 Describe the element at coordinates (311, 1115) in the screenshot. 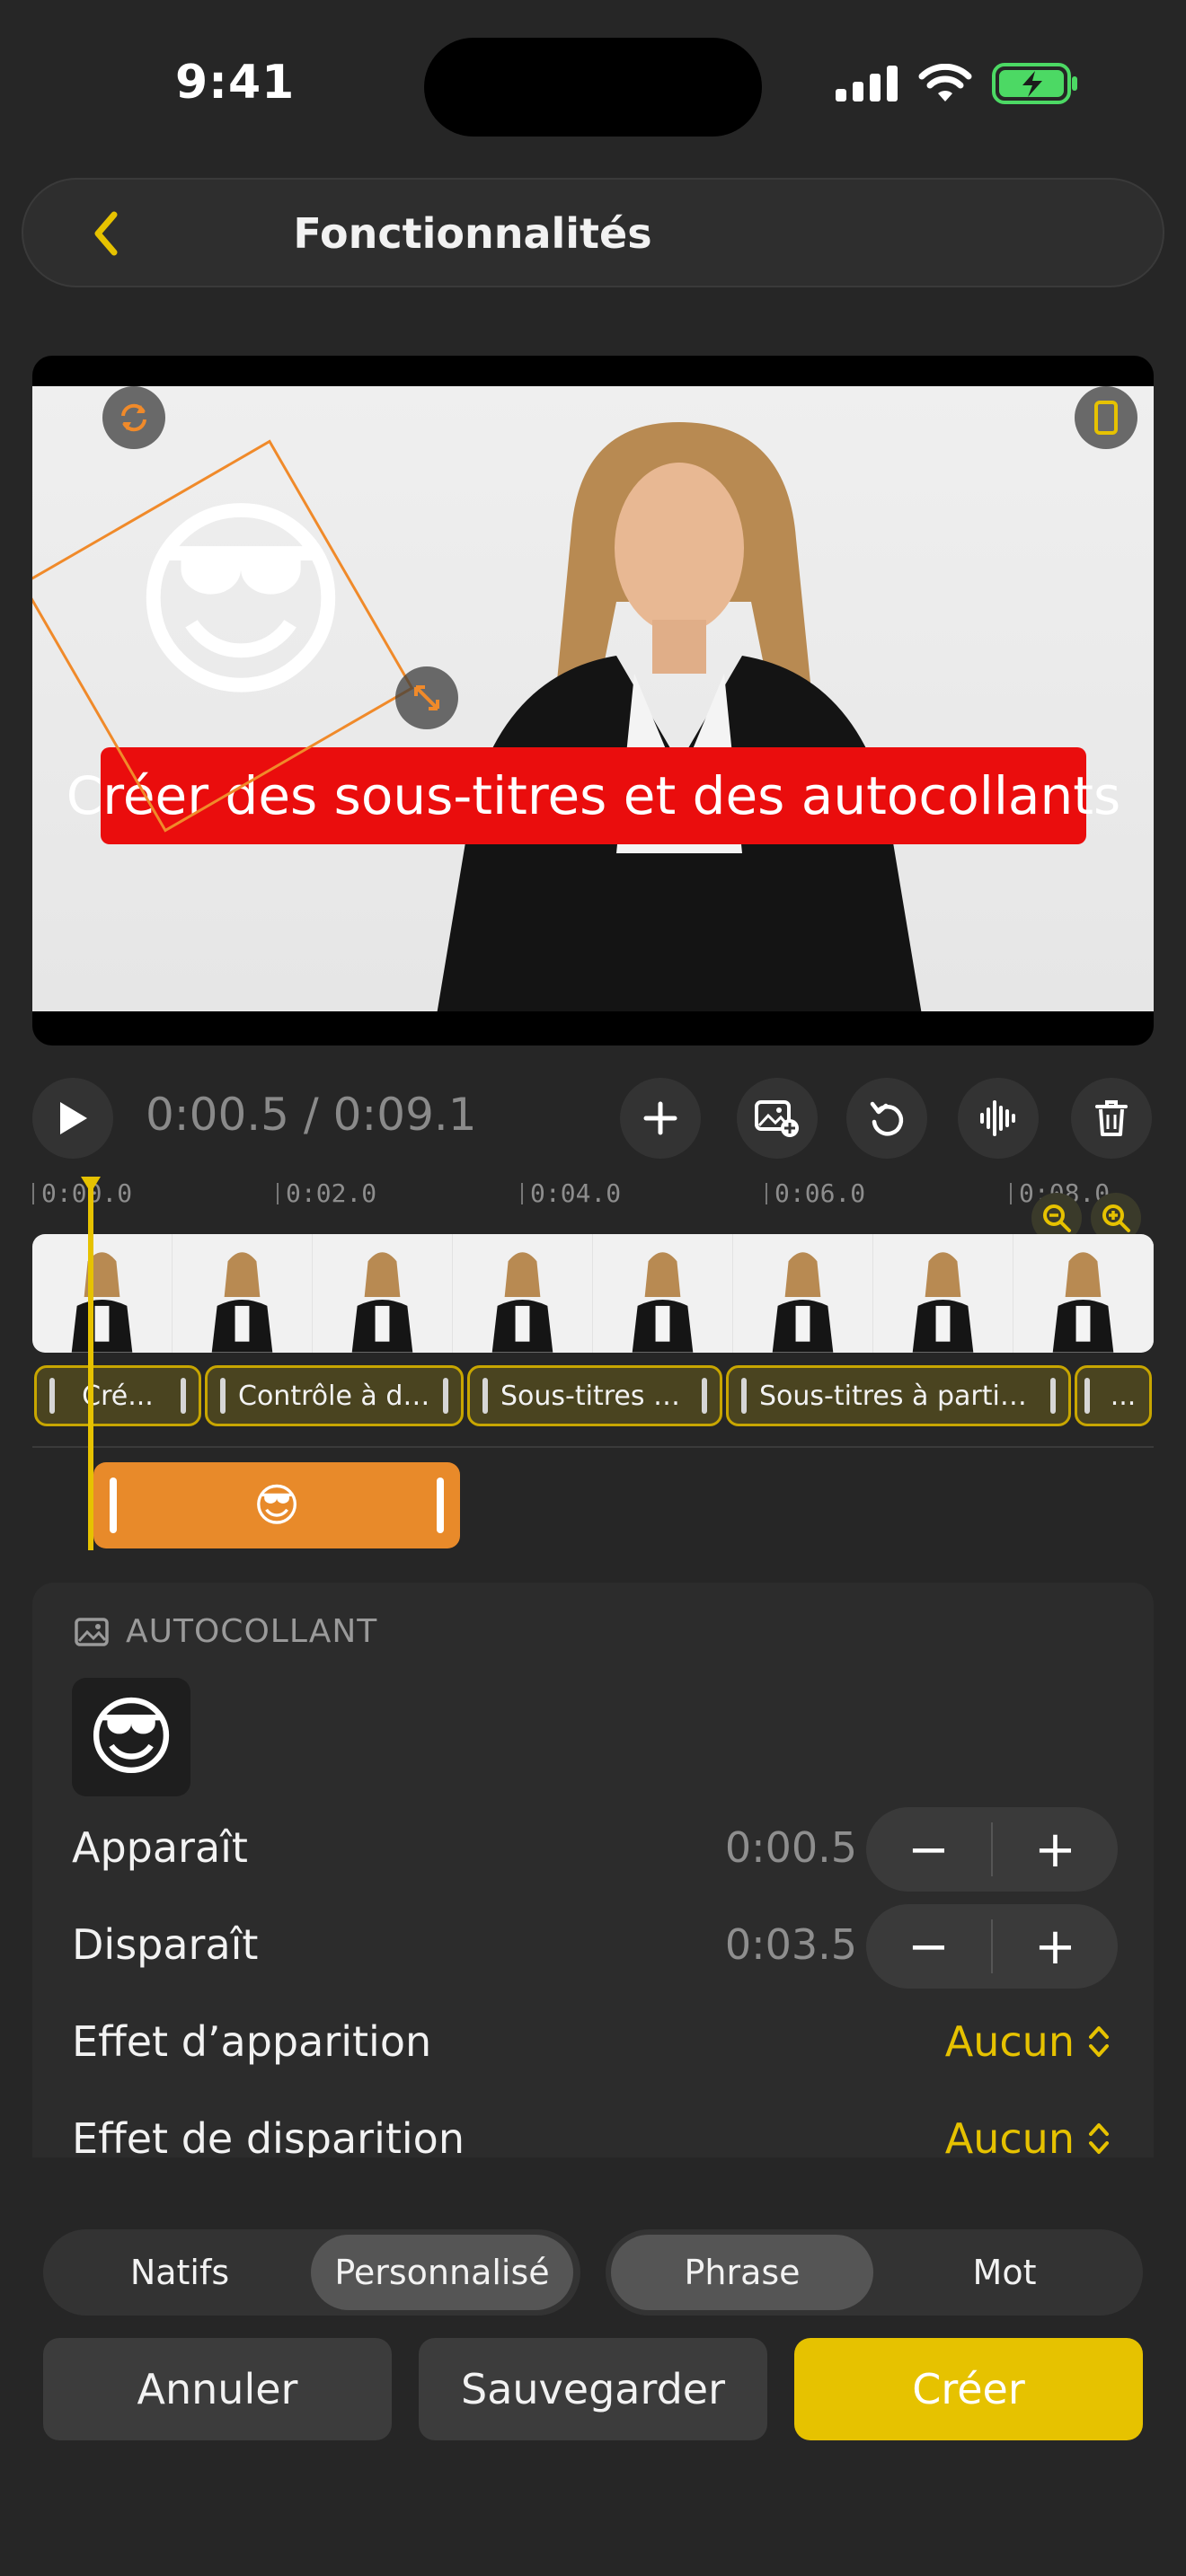

I see `playback-timecode: 0:00.5 / 0:09.1` at that location.